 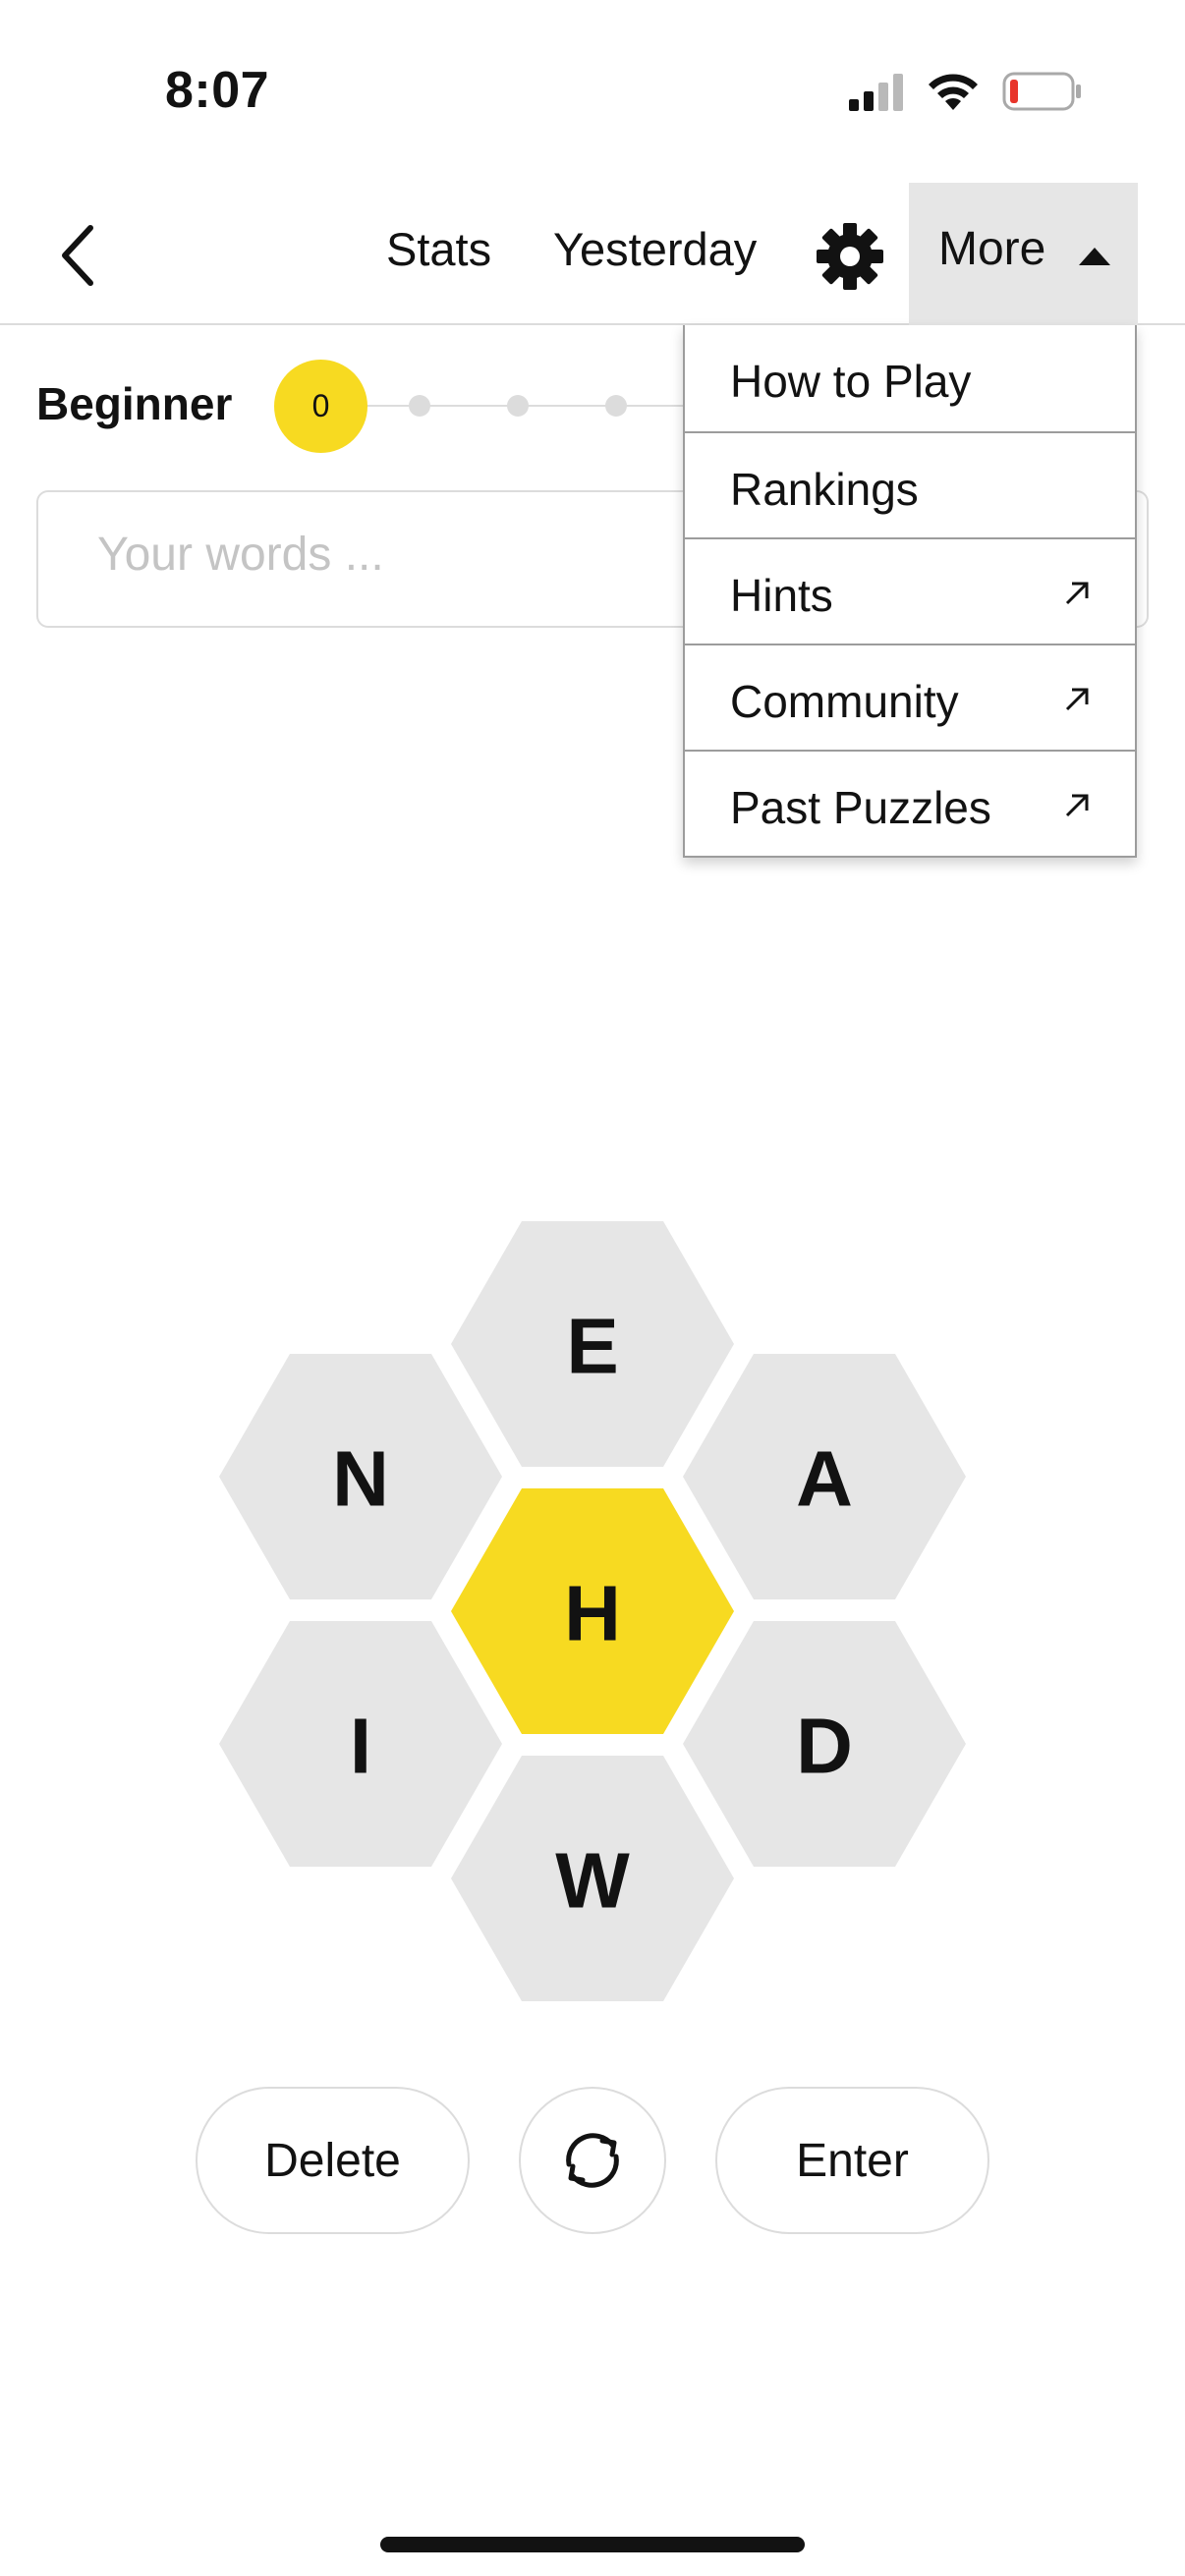 I want to click on chevron-left-icon, so click(x=77, y=255).